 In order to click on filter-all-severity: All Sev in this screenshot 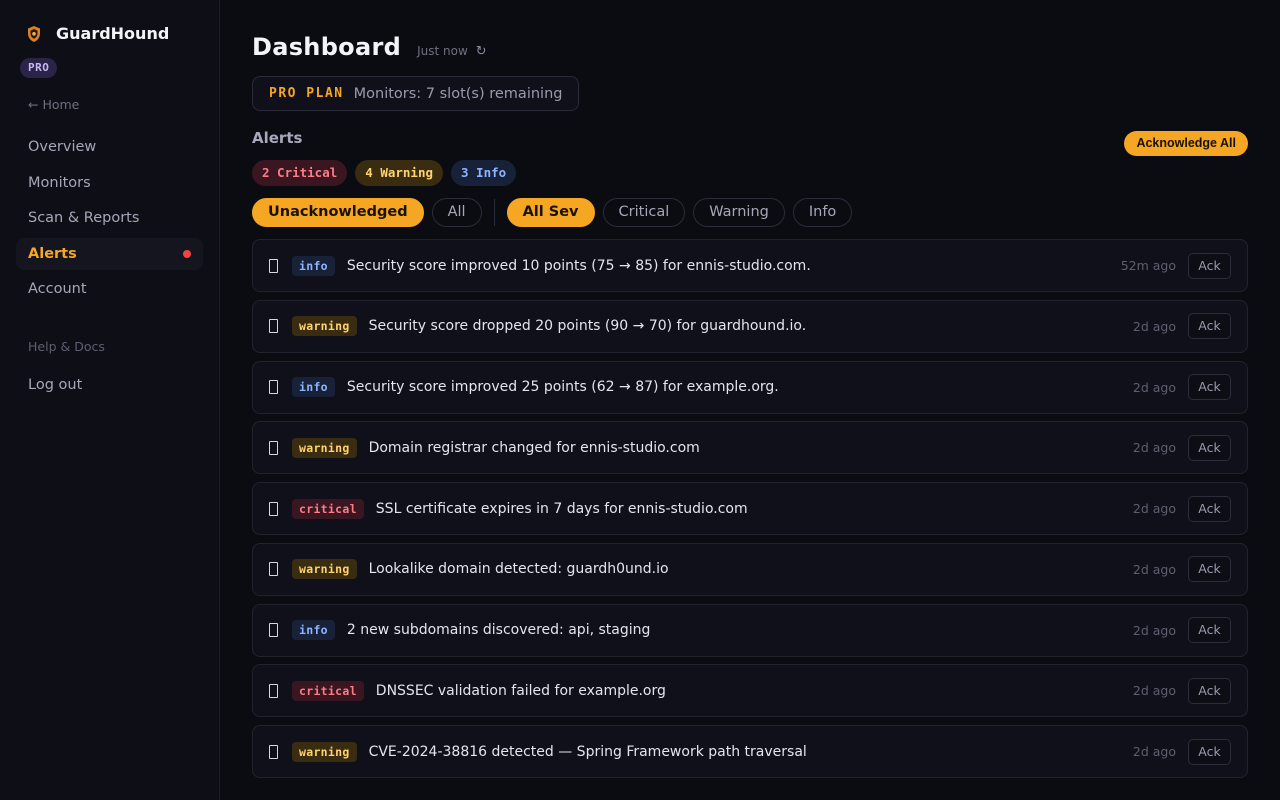, I will do `click(550, 212)`.